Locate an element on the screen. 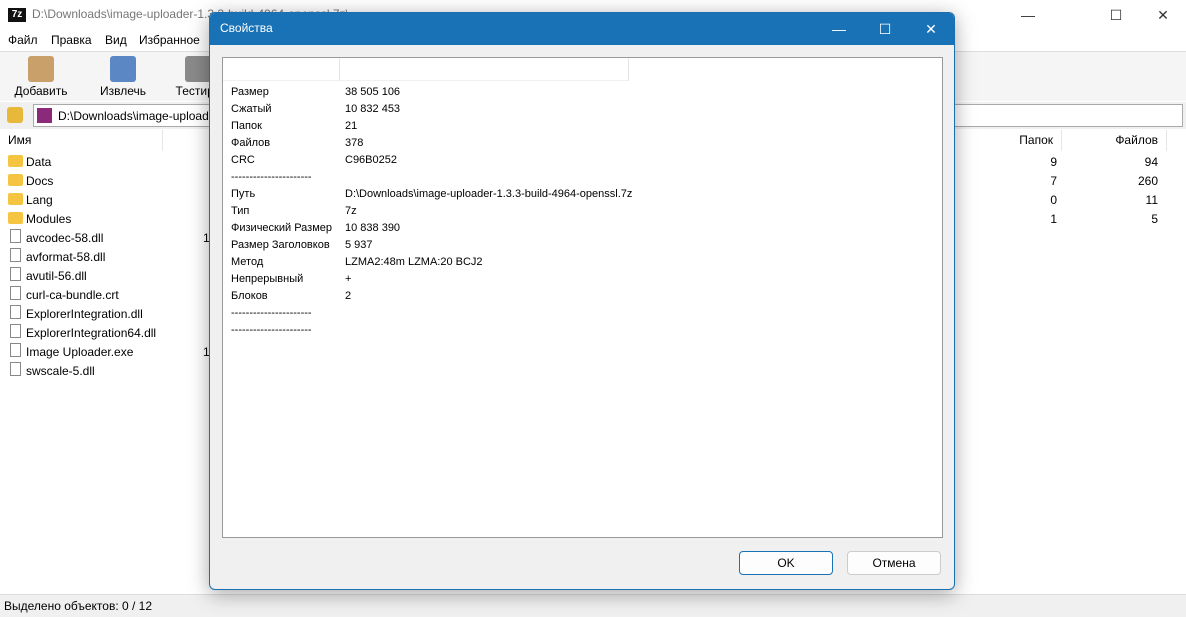  item-files: 11 is located at coordinates (1151, 200).